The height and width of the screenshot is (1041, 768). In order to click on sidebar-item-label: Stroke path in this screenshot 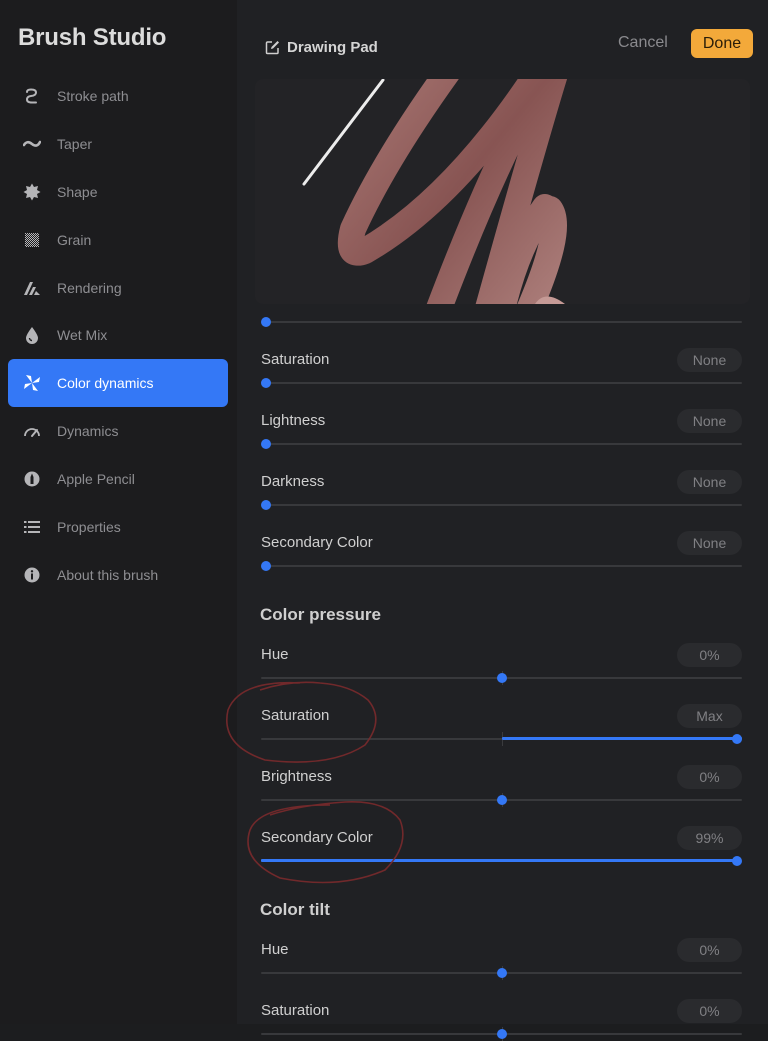, I will do `click(93, 95)`.